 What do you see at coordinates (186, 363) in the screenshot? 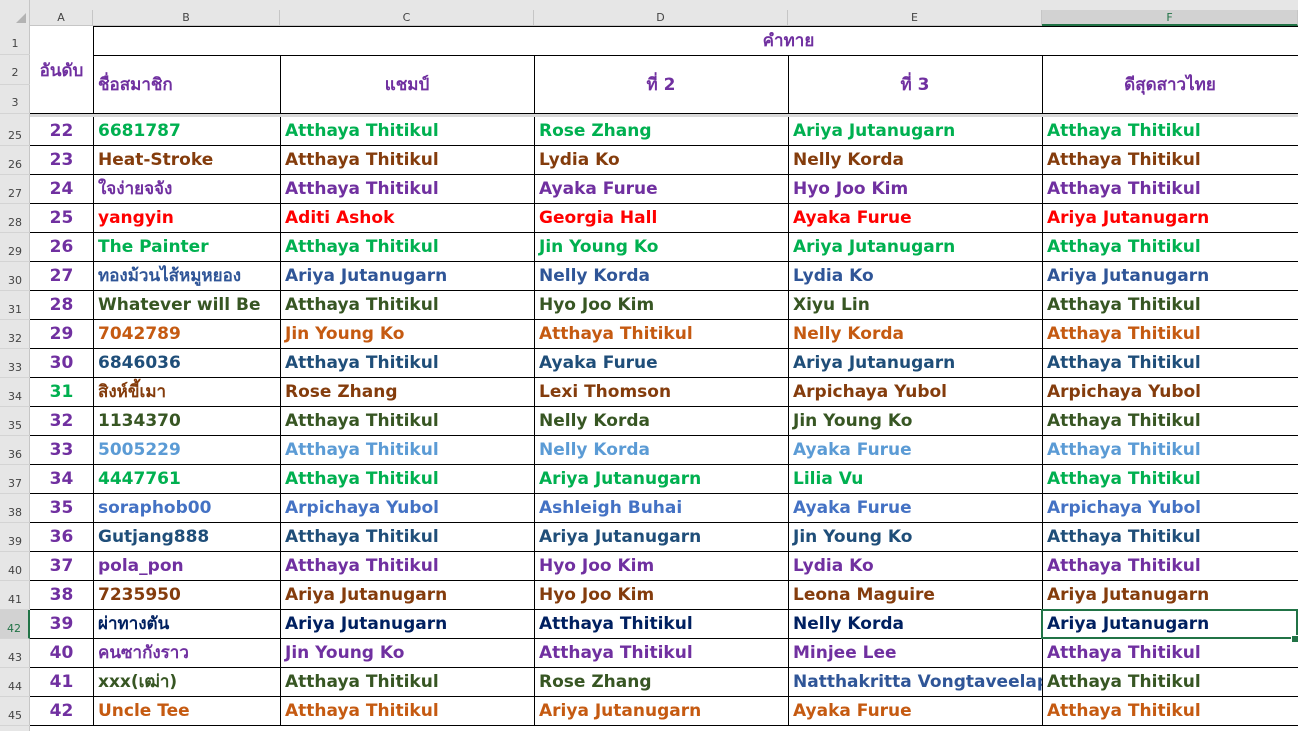
I see `member-cell: 6846036` at bounding box center [186, 363].